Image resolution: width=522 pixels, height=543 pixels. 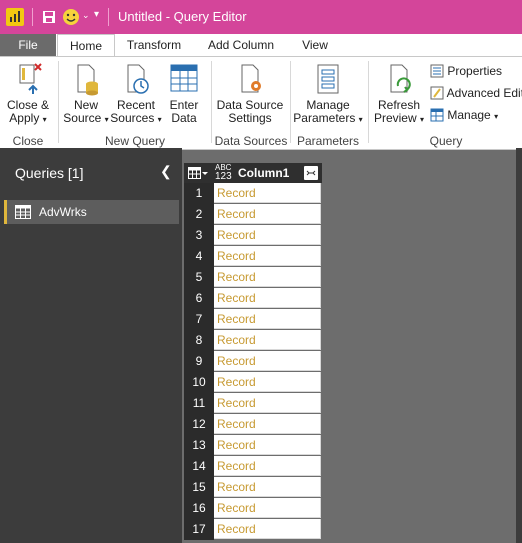 What do you see at coordinates (199, 256) in the screenshot?
I see `row-number: 4` at bounding box center [199, 256].